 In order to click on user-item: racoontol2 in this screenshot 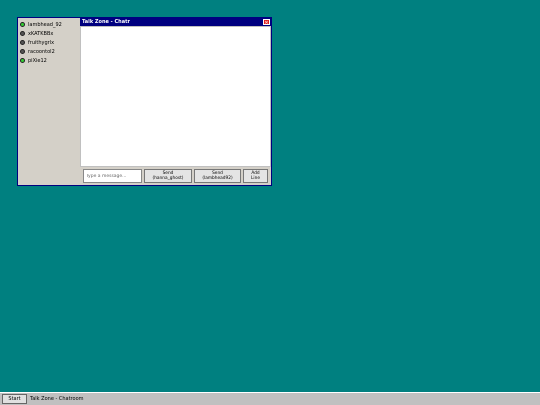, I will do `click(50, 51)`.